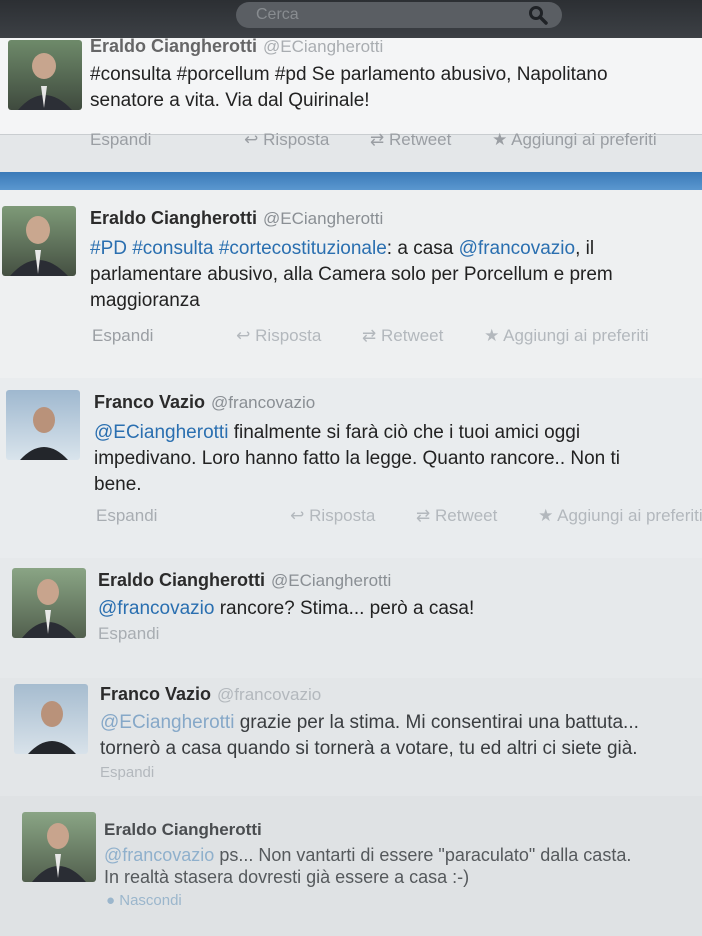 This screenshot has width=702, height=936. What do you see at coordinates (238, 248) in the screenshot?
I see `hashtag-link: #PD #consulta #cortecostituzionale` at bounding box center [238, 248].